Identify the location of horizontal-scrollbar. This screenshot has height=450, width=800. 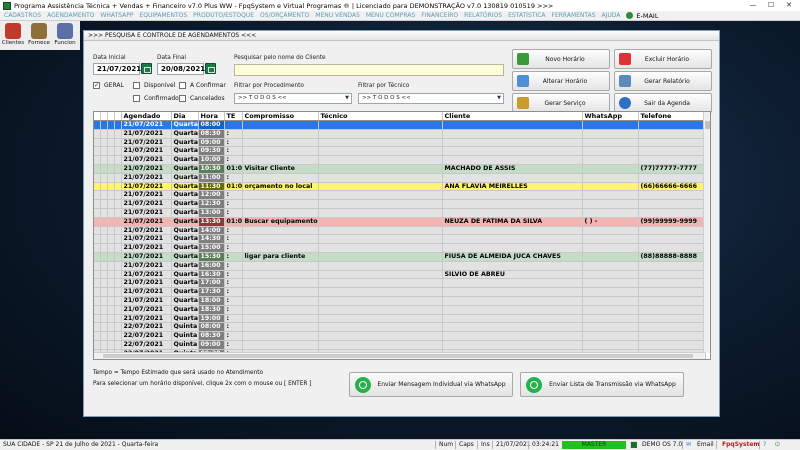
(399, 355).